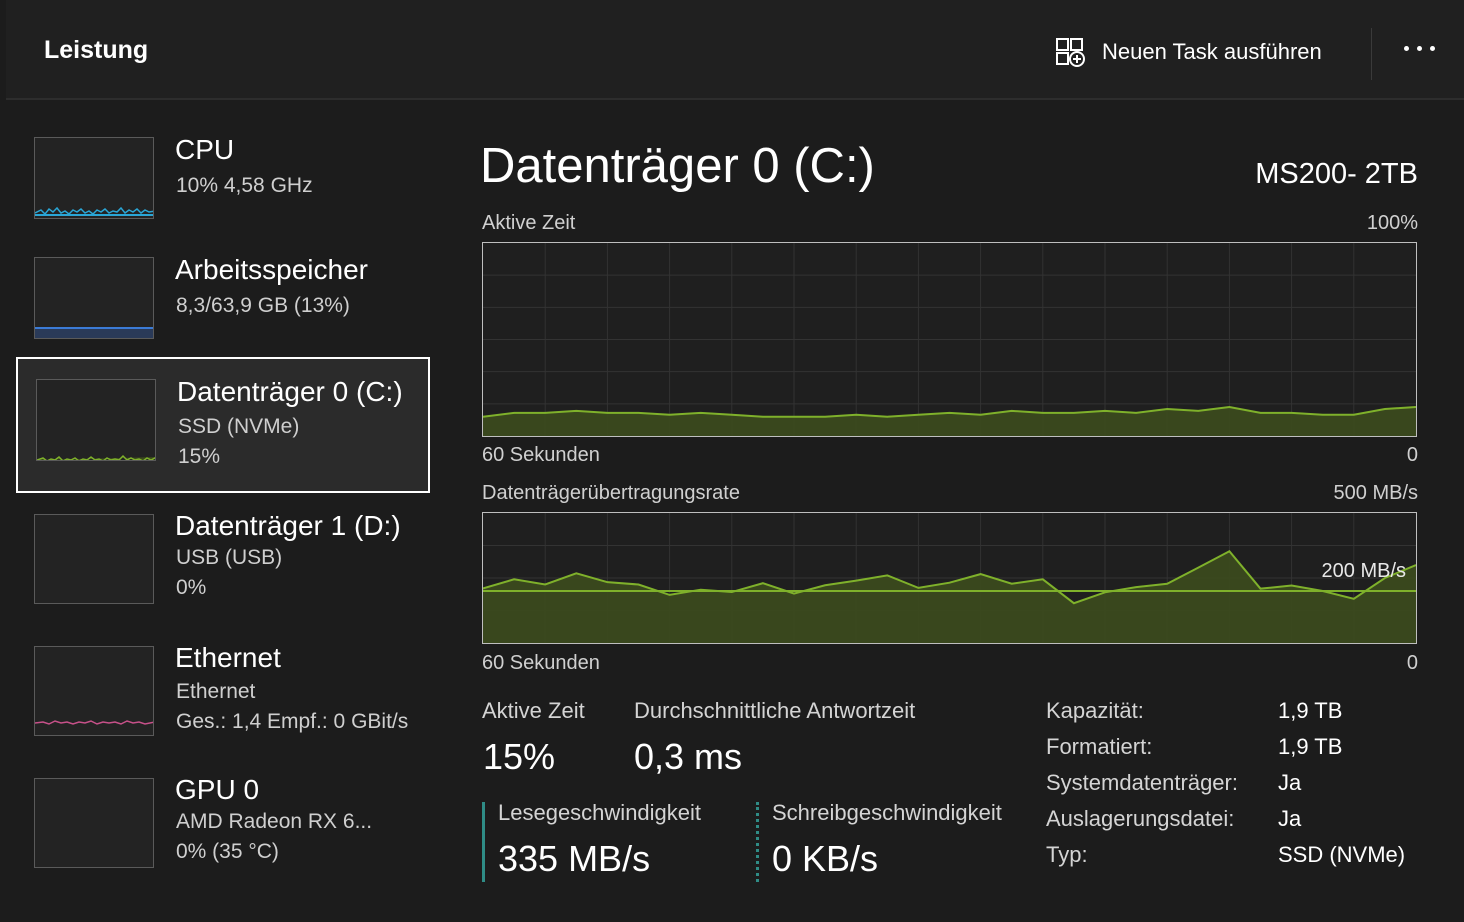 The width and height of the screenshot is (1464, 922). Describe the element at coordinates (1070, 52) in the screenshot. I see `new-task-icon` at that location.